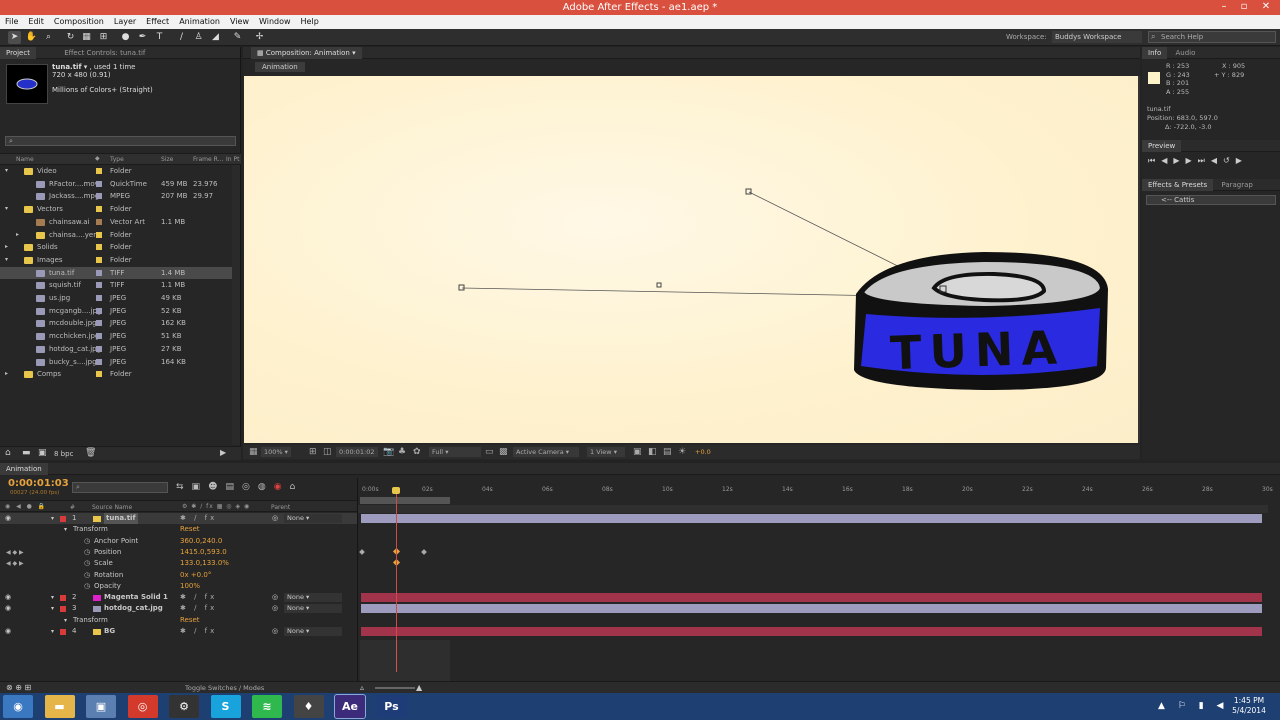  What do you see at coordinates (223, 452) in the screenshot?
I see `scroll-right-icon: ▶` at bounding box center [223, 452].